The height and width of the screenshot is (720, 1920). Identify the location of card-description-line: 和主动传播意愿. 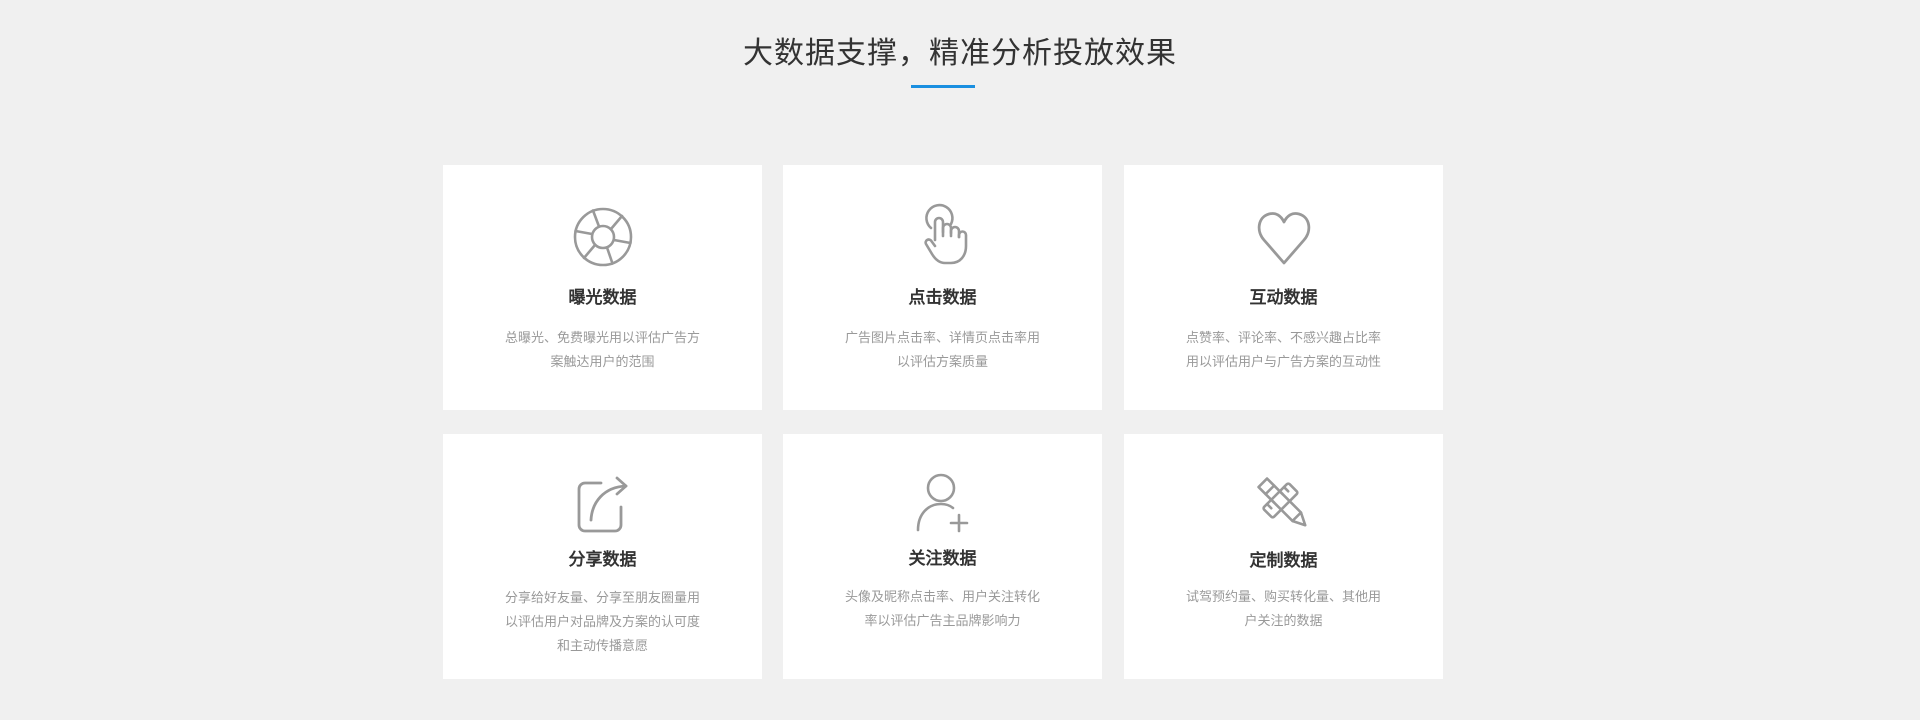
(602, 646).